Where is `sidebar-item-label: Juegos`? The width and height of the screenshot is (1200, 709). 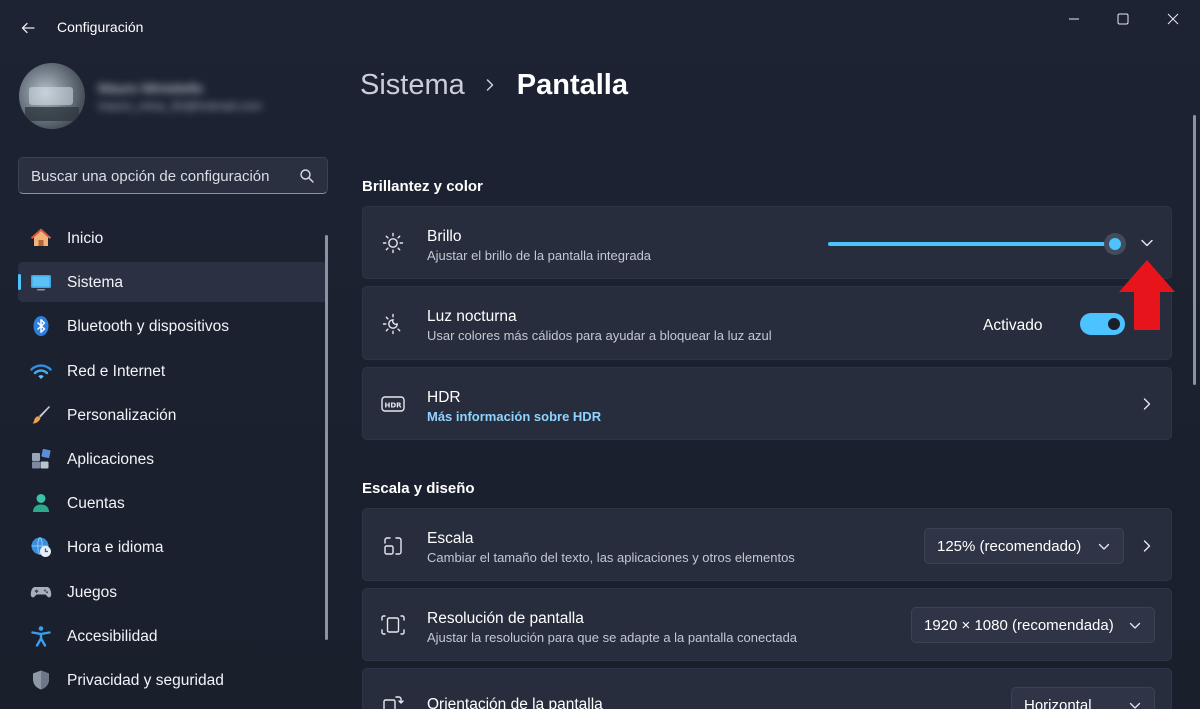 sidebar-item-label: Juegos is located at coordinates (92, 592).